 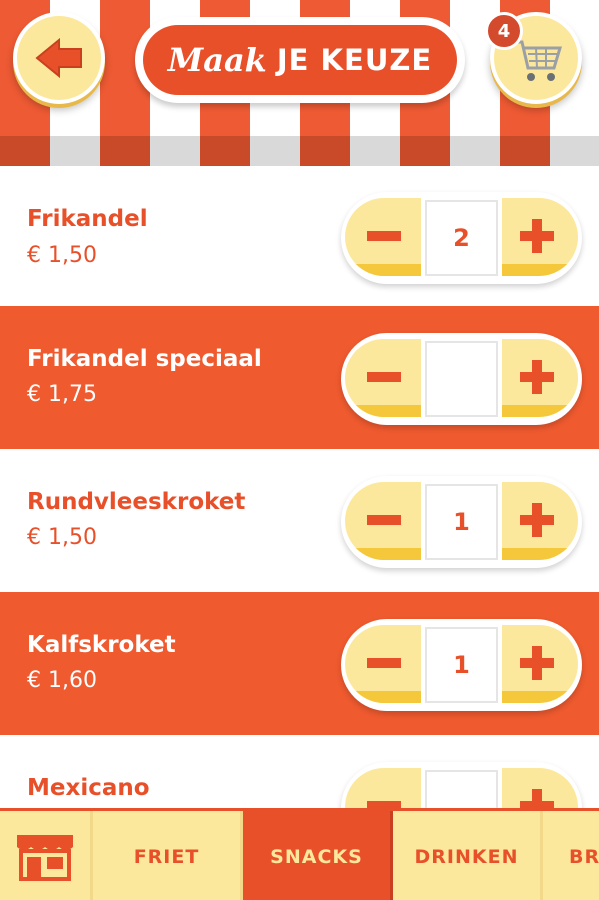 I want to click on tab-shop, so click(x=46, y=855).